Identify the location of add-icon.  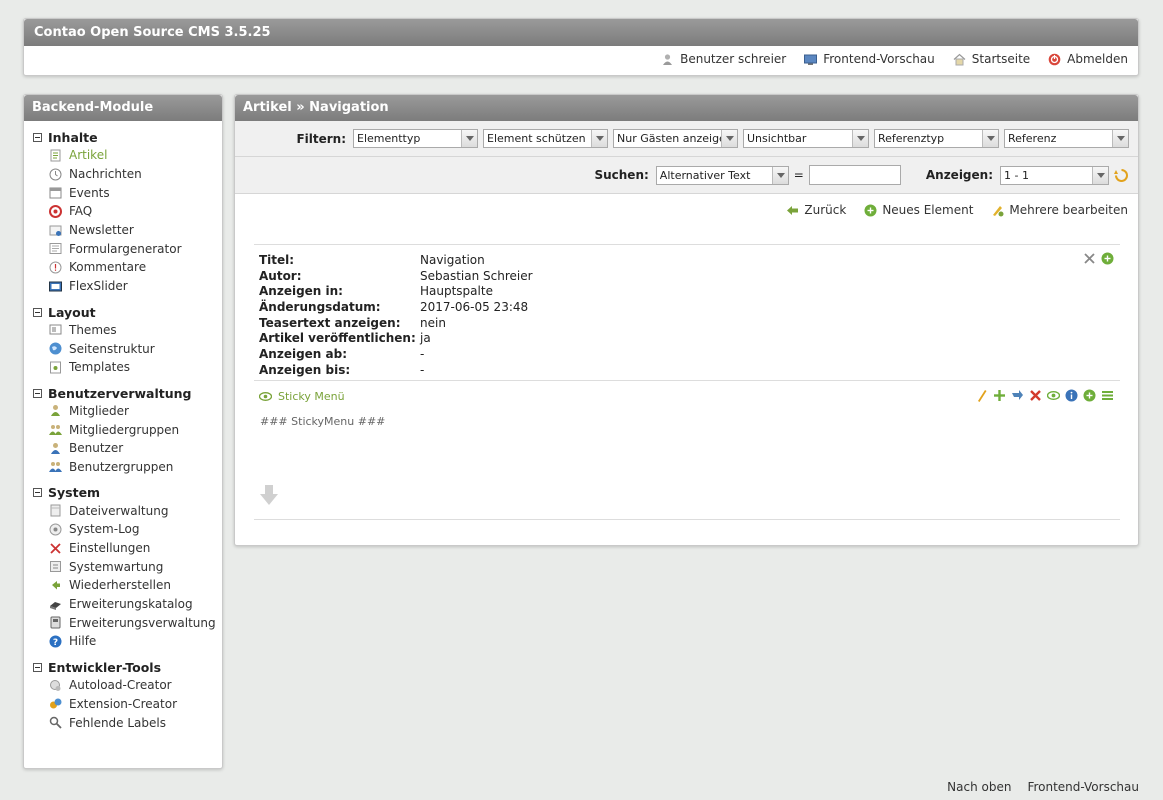
(1107, 258).